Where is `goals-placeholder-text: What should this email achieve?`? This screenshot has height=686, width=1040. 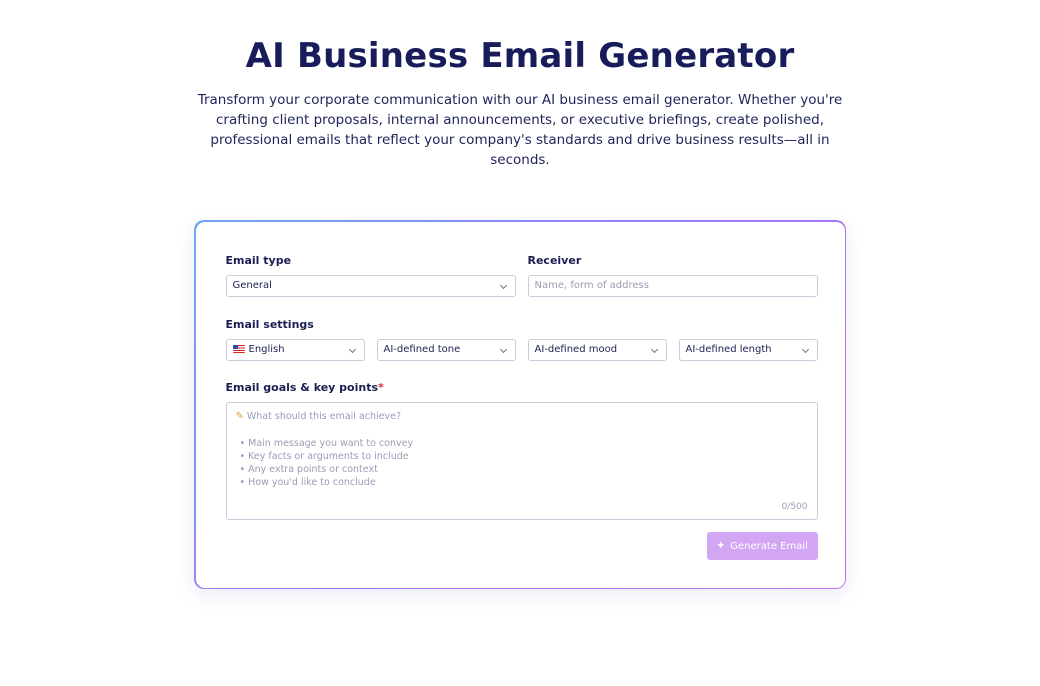 goals-placeholder-text: What should this email achieve? is located at coordinates (323, 416).